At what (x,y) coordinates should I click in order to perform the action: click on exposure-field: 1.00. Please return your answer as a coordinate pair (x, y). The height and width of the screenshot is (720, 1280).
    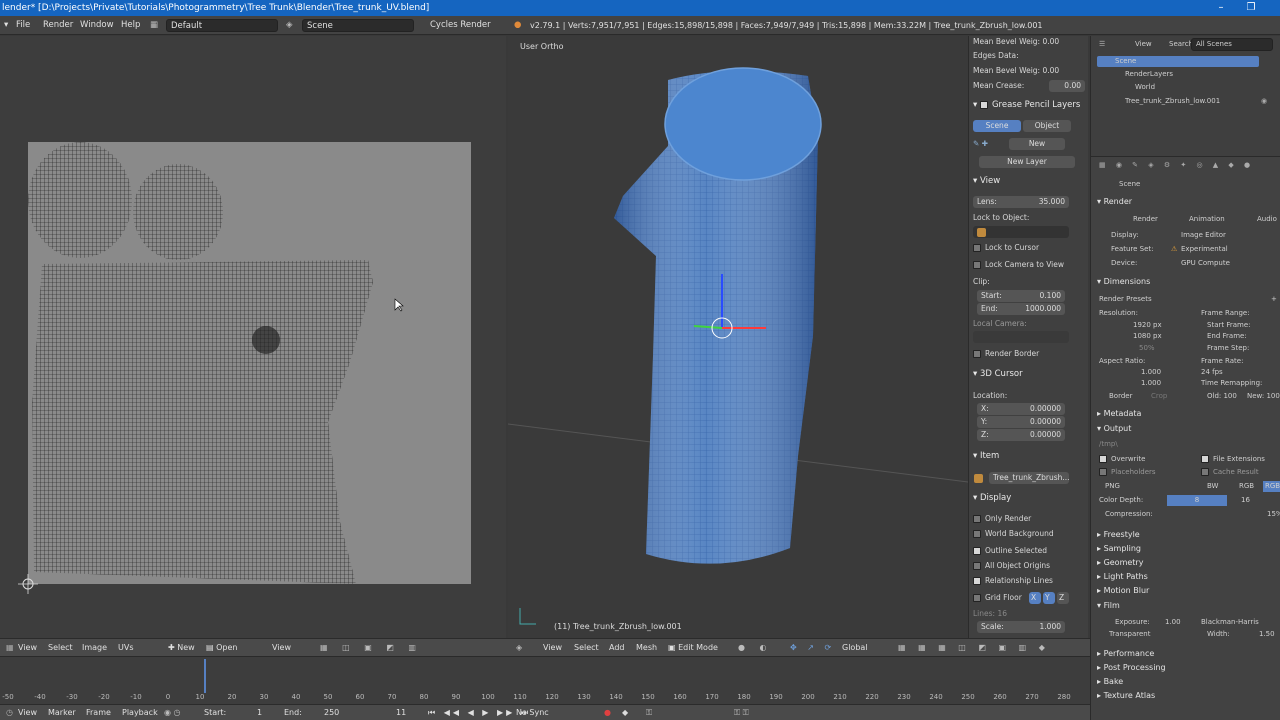
    Looking at the image, I should click on (1173, 622).